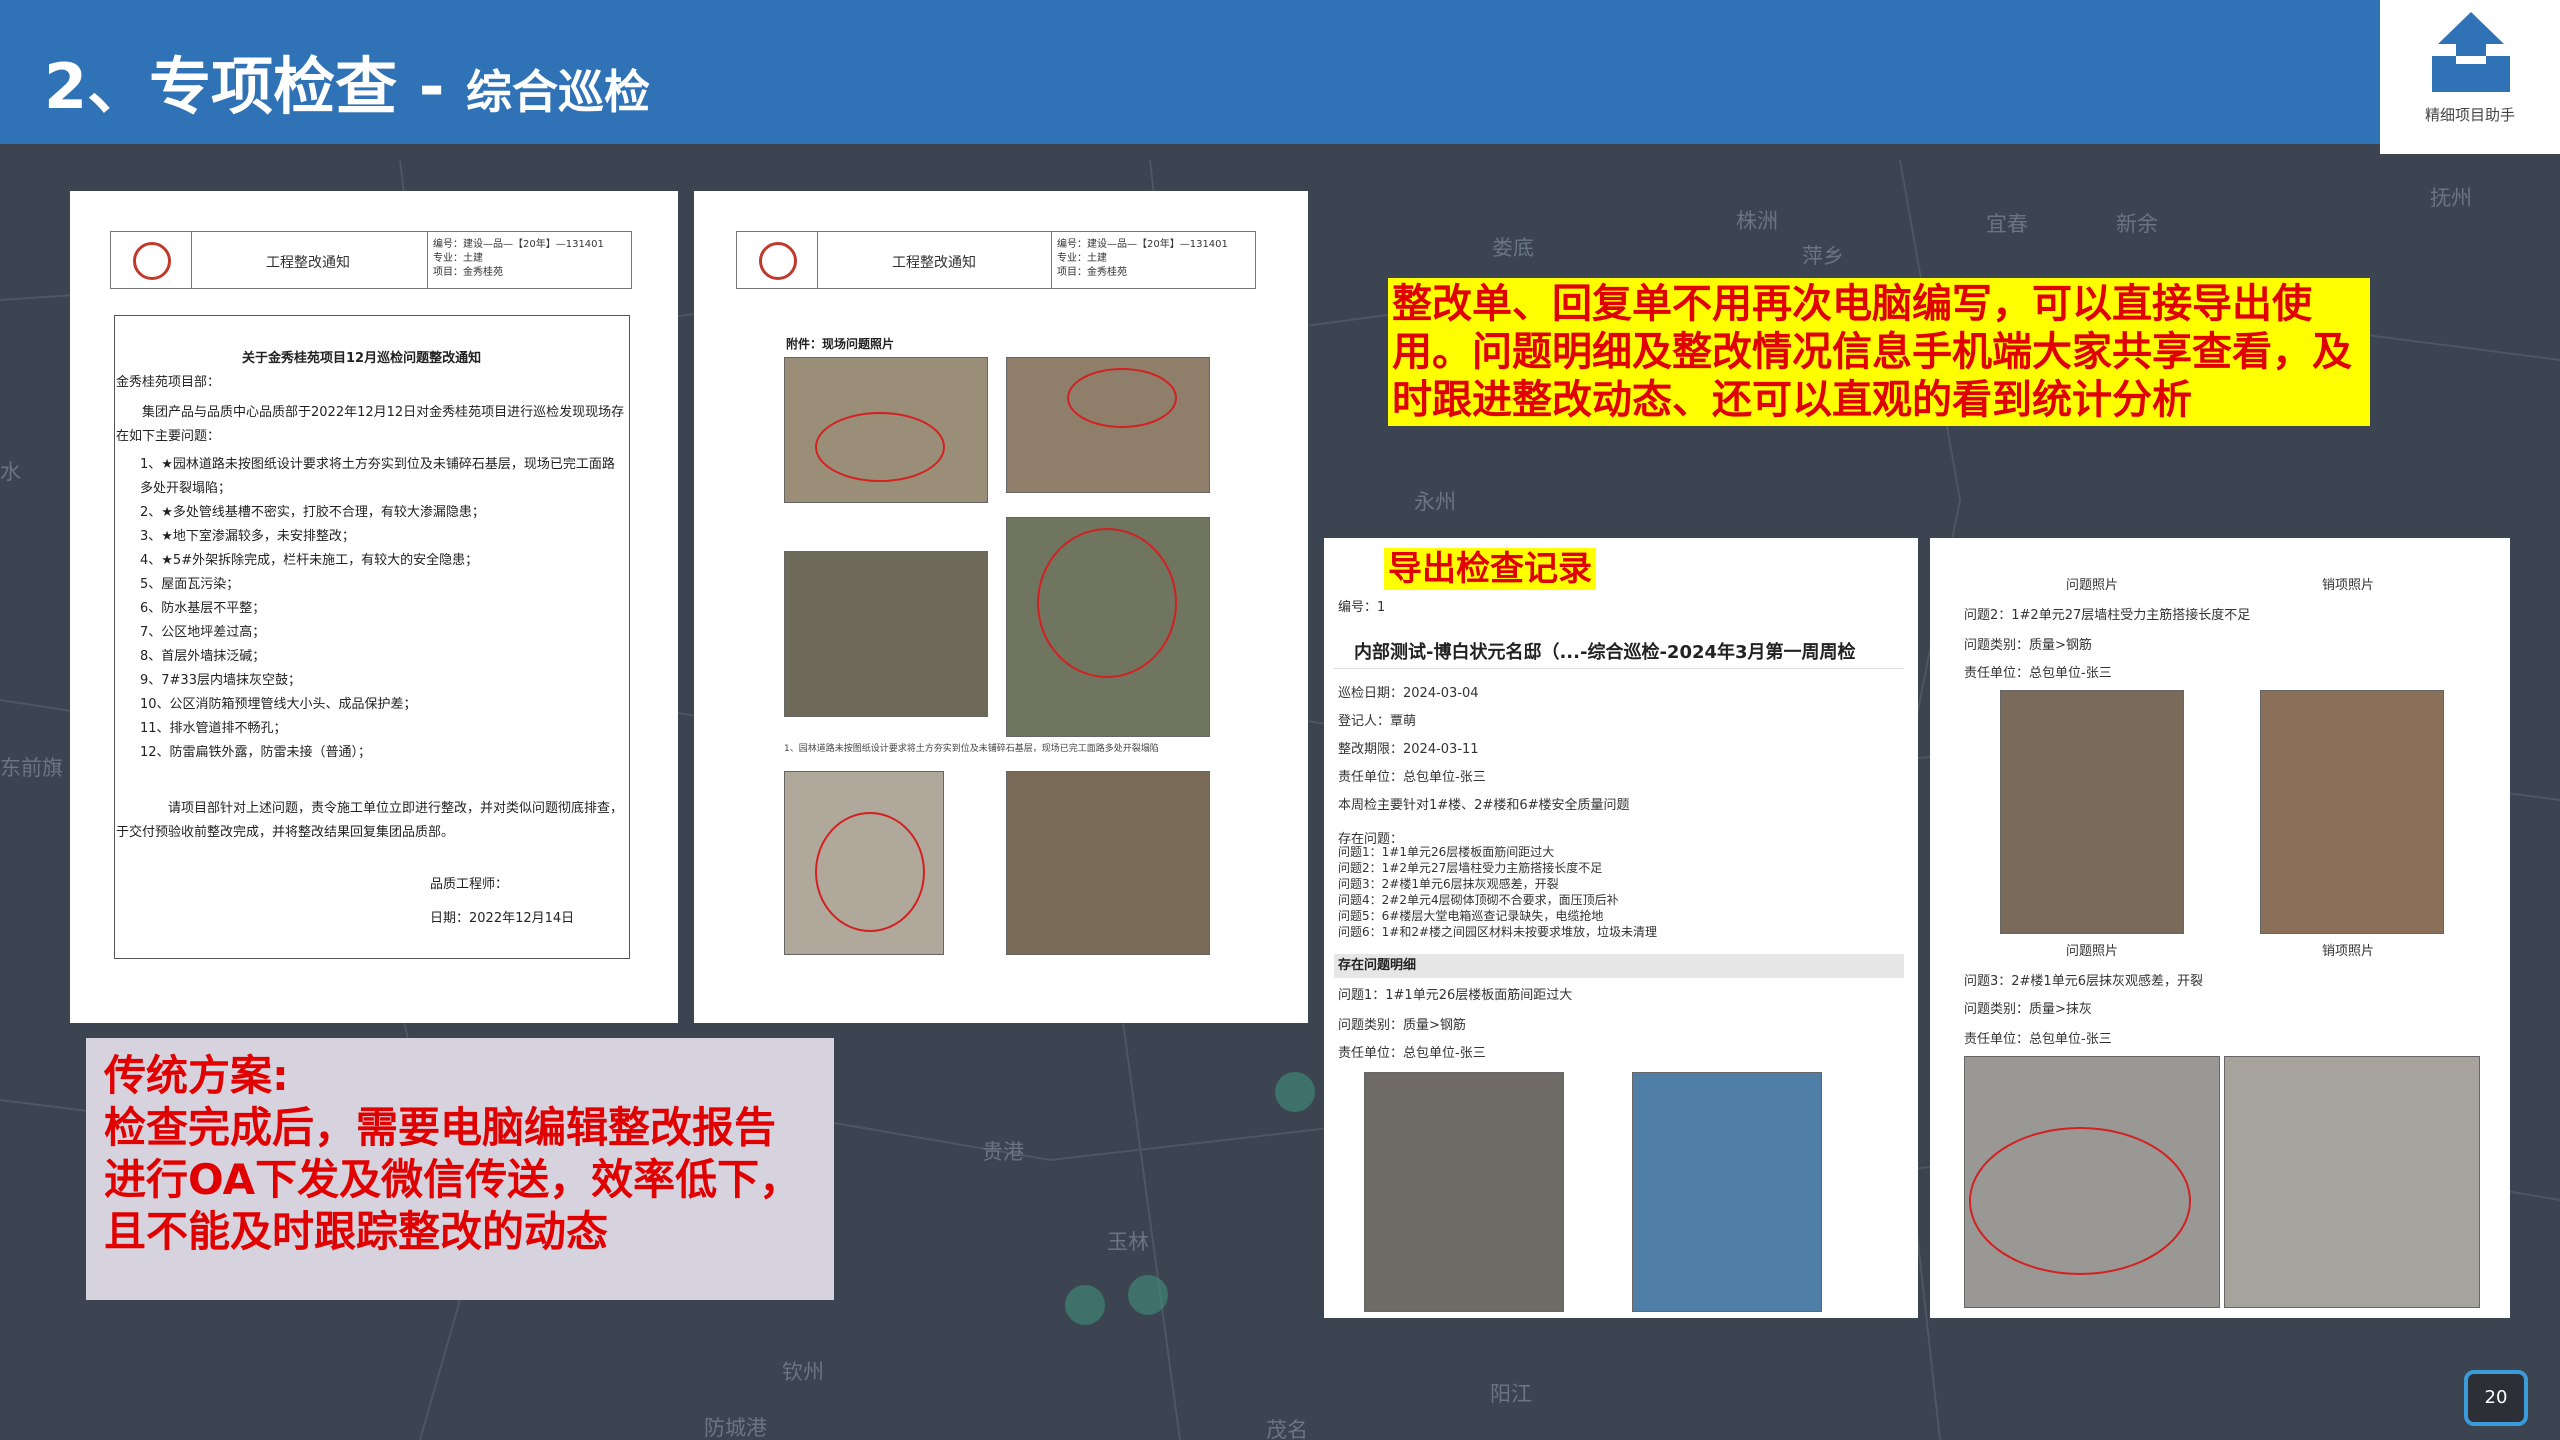 The image size is (2560, 1440). I want to click on detail-row: 问题类别：质量>钢筋, so click(1402, 1025).